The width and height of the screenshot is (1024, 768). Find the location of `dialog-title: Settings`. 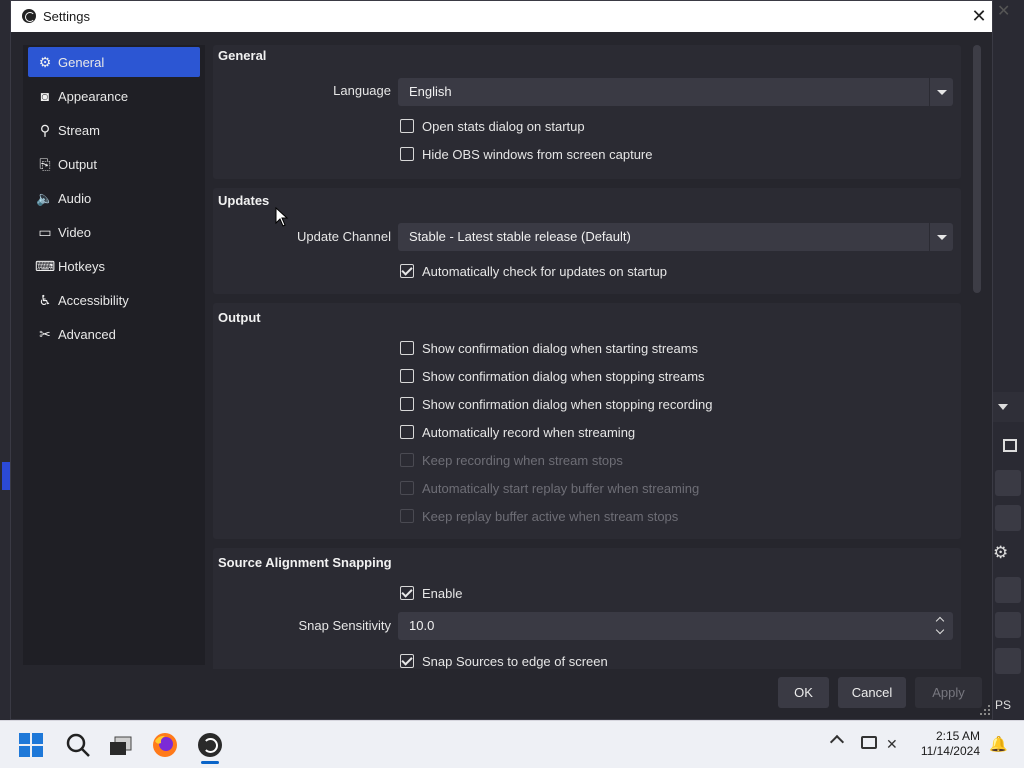

dialog-title: Settings is located at coordinates (66, 16).